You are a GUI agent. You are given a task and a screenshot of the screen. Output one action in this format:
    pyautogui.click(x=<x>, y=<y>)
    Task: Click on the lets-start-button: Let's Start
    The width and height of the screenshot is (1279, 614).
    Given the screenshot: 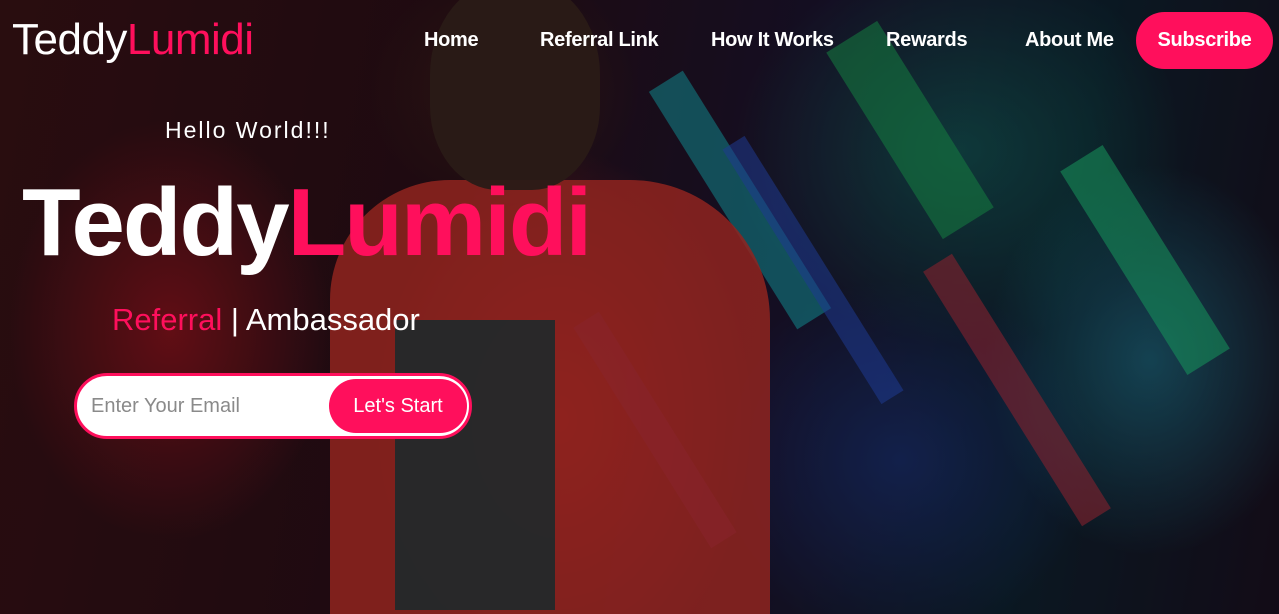 What is the action you would take?
    pyautogui.click(x=398, y=406)
    